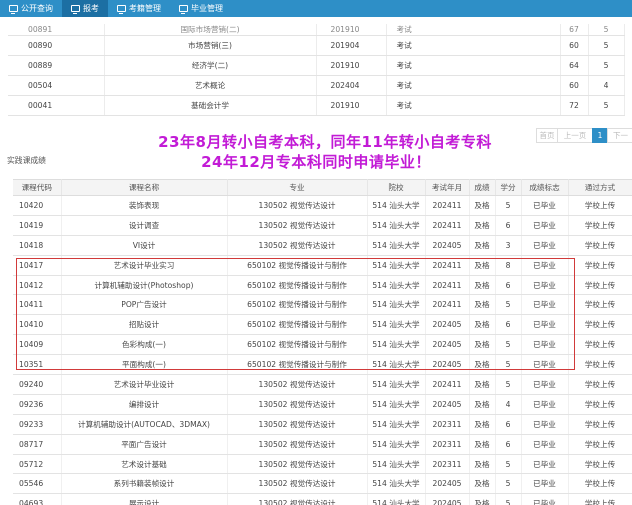  Describe the element at coordinates (85, 8) in the screenshot. I see `nav-apply-exam: 报考` at that location.